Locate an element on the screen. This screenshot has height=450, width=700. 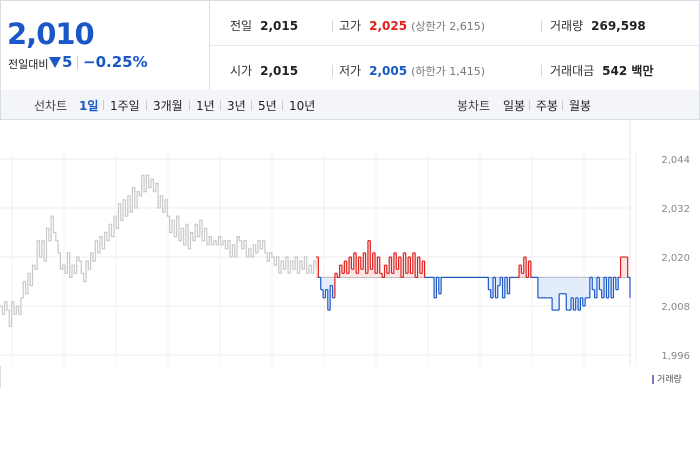
change-percent: −0.25% is located at coordinates (115, 62).